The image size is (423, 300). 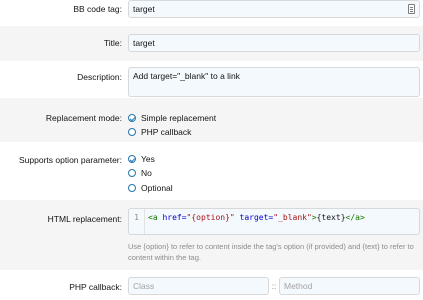 I want to click on option-label: Yes, so click(x=148, y=159).